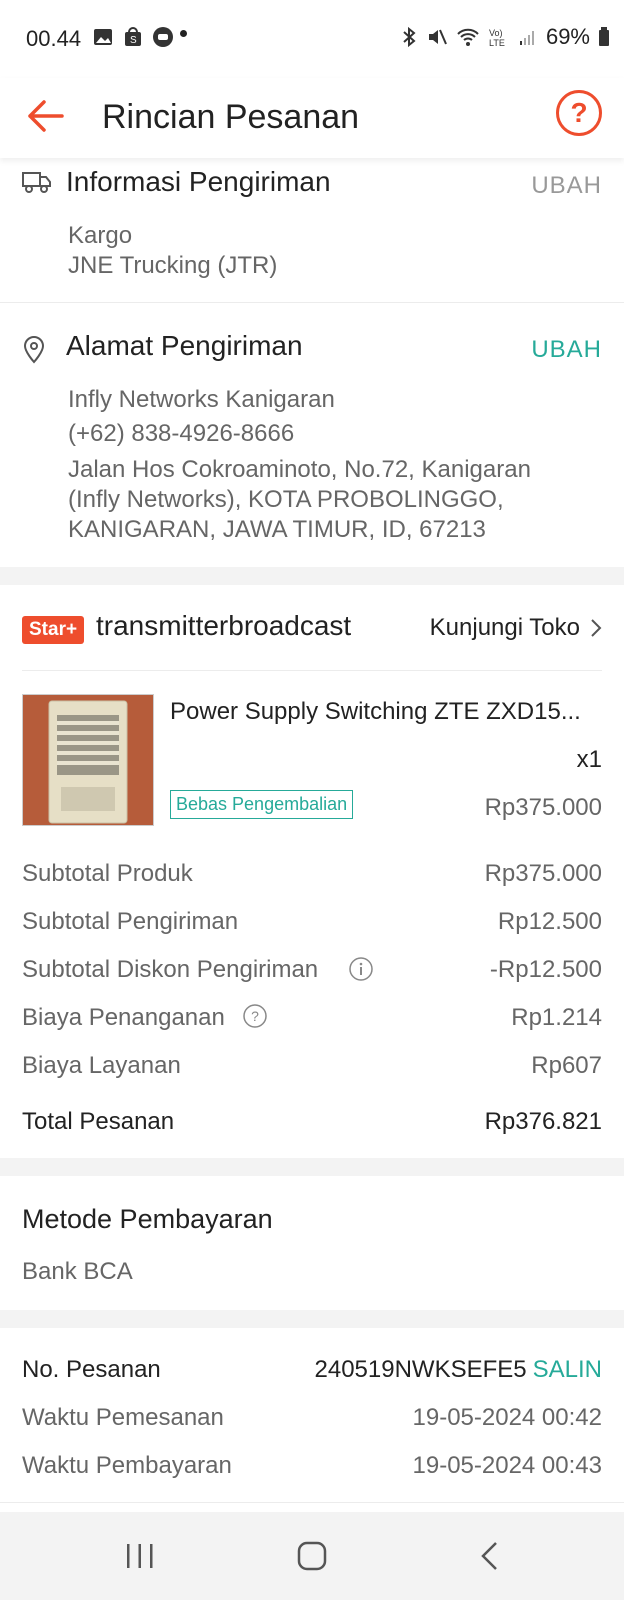 This screenshot has width=624, height=1600. I want to click on payment-method-value: Bank BCA, so click(77, 1271).